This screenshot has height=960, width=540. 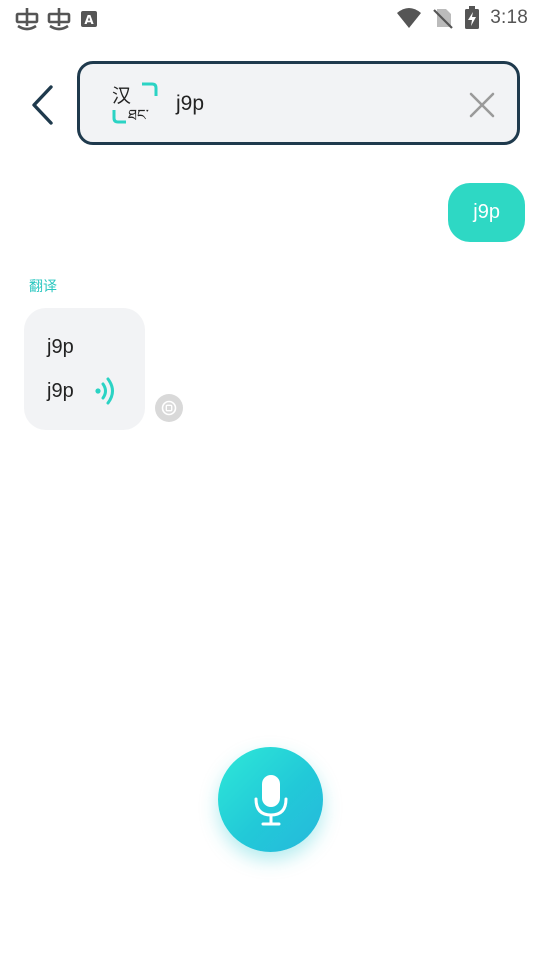 I want to click on voice-input-button, so click(x=270, y=799).